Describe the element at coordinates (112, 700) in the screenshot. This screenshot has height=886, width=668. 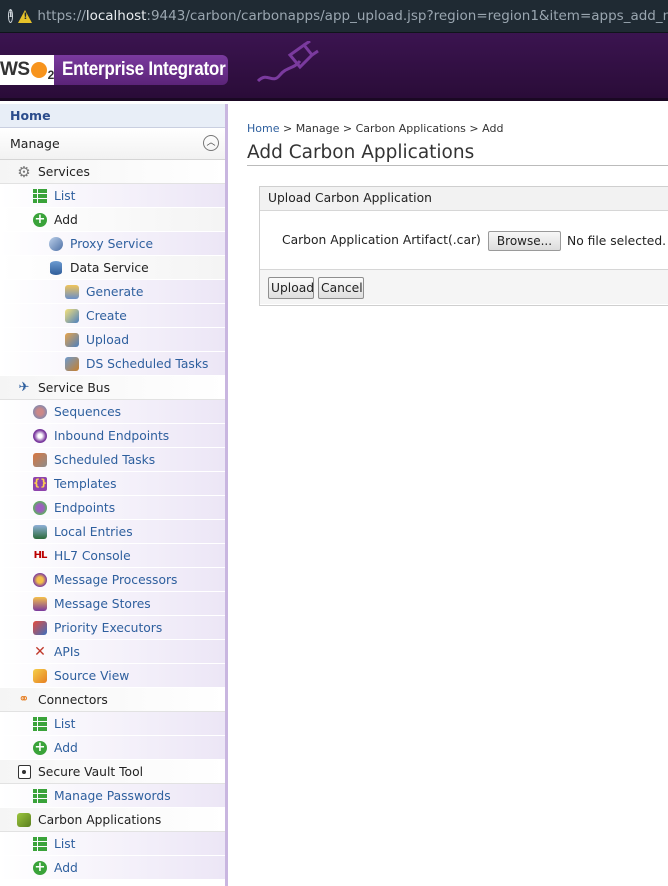
I see `sidebar-row-connectors: ⚭ Connectors` at that location.